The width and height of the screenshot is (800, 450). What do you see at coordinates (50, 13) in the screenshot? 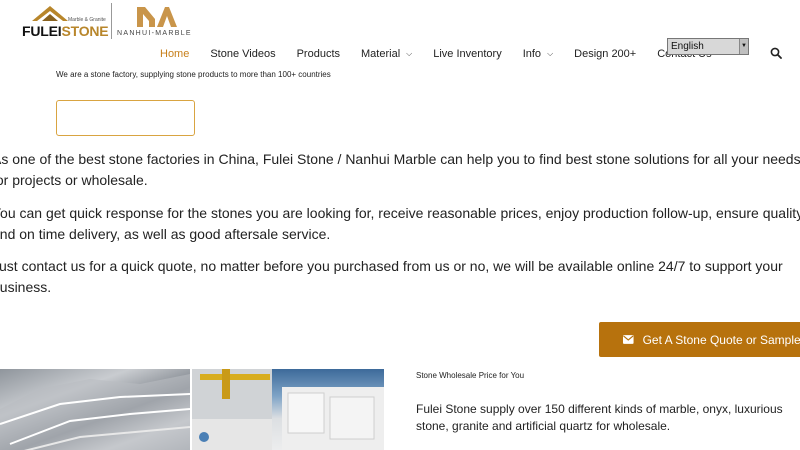
I see `roof-logo-icon` at bounding box center [50, 13].